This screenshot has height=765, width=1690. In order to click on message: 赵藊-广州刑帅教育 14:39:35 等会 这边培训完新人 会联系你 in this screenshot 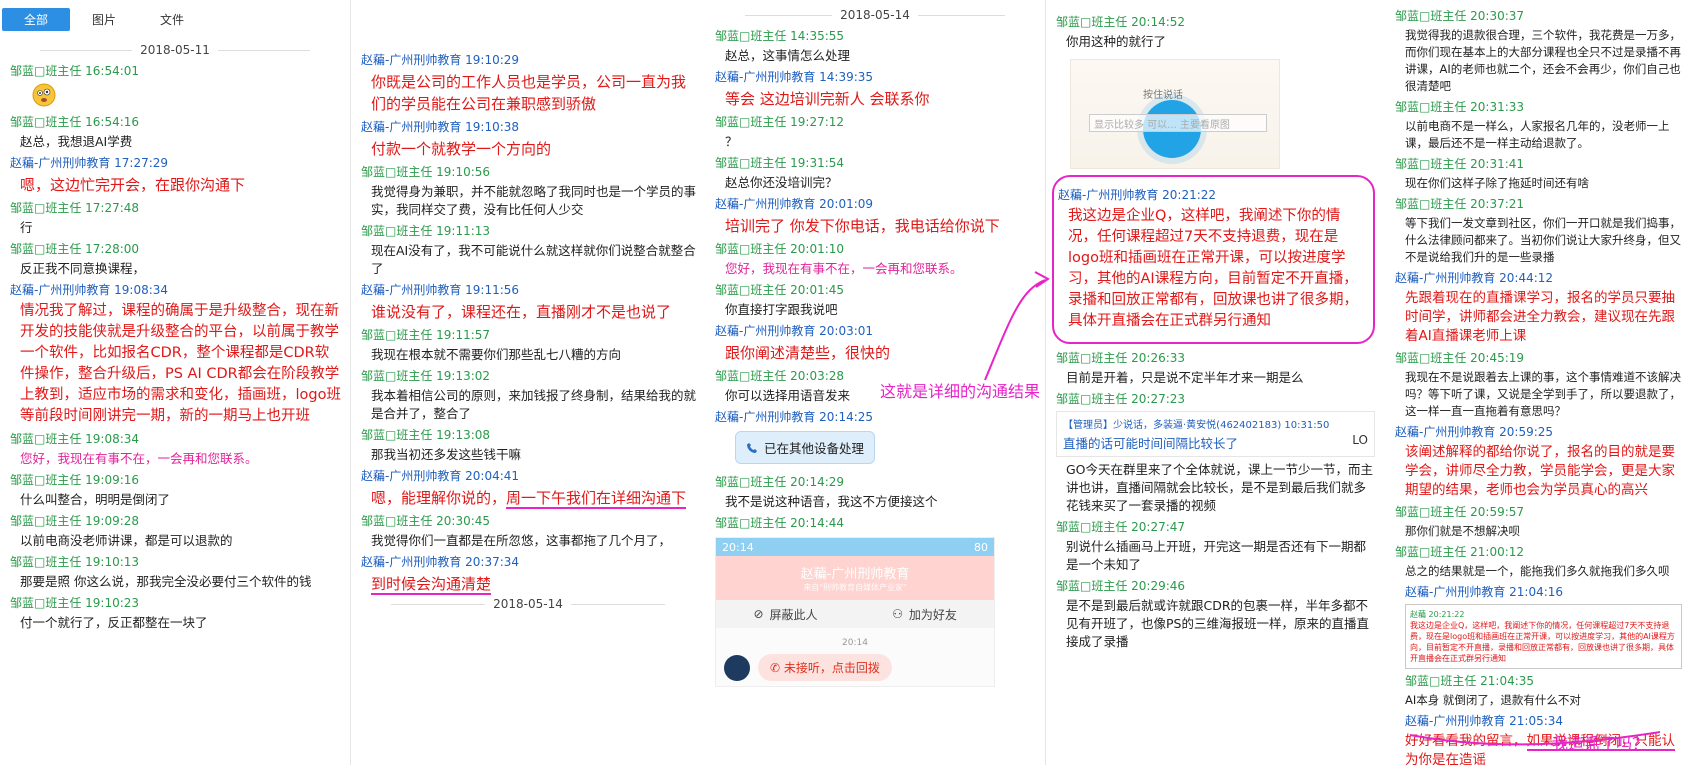, I will do `click(880, 89)`.